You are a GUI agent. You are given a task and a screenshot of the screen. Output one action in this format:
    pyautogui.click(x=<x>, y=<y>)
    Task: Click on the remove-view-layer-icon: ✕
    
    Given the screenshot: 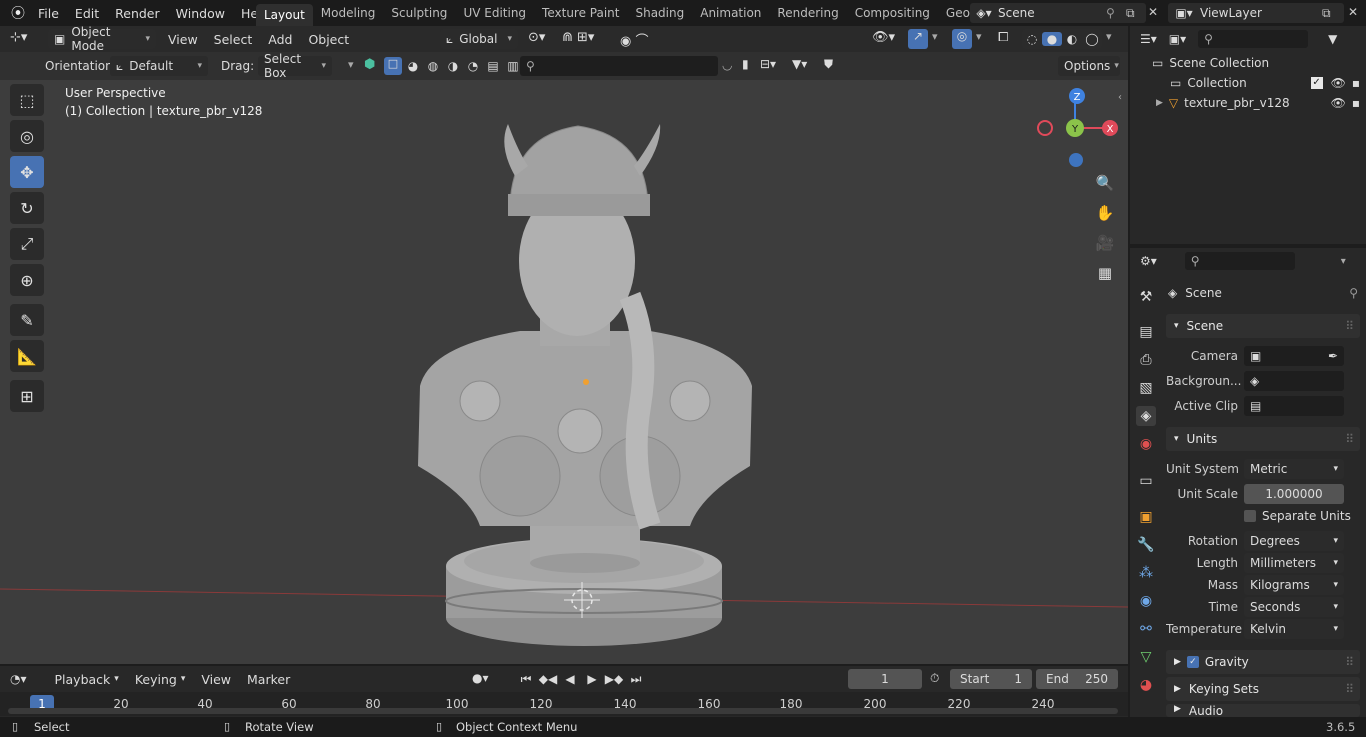 What is the action you would take?
    pyautogui.click(x=1353, y=12)
    